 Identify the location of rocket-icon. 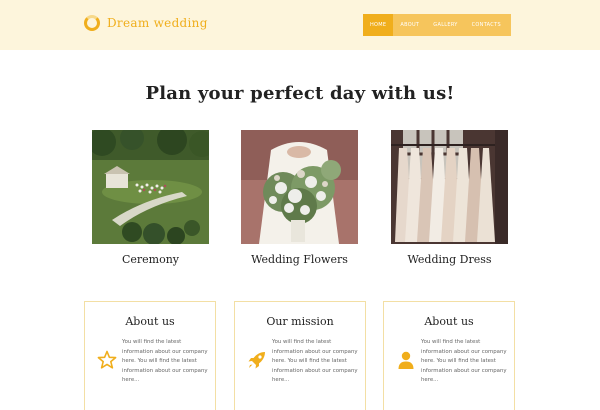
(256, 360).